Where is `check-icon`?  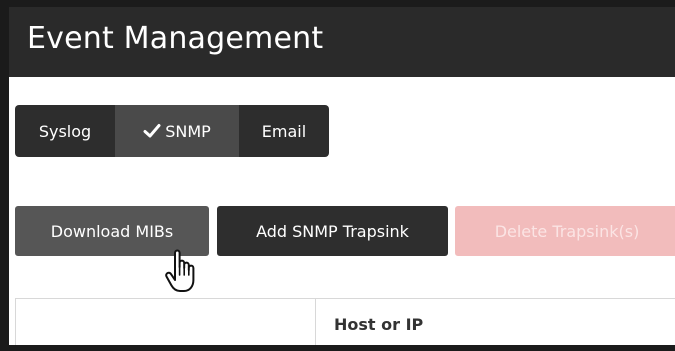 check-icon is located at coordinates (152, 131).